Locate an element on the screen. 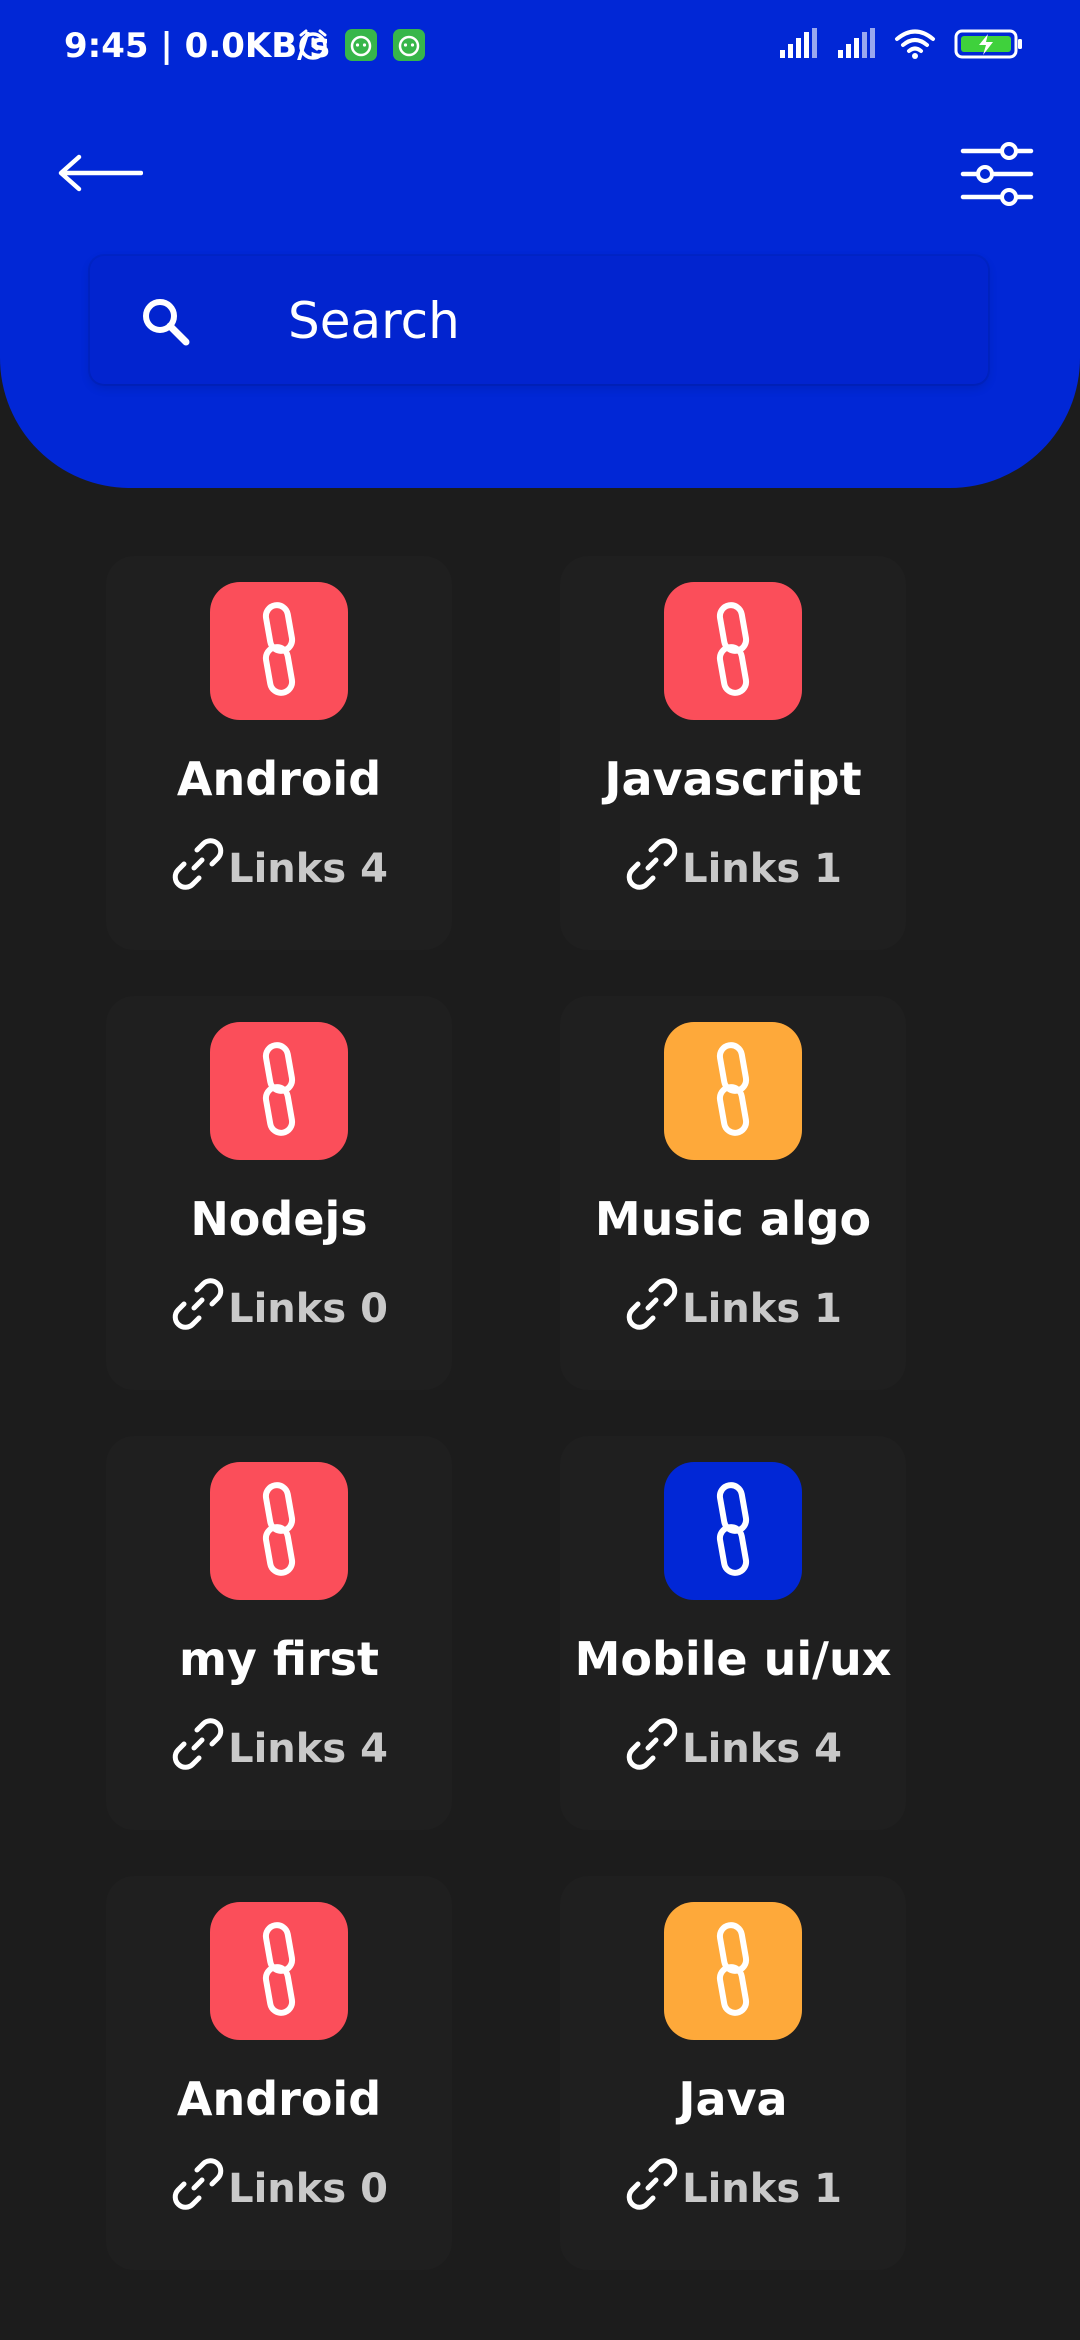  status-notification-icons is located at coordinates (361, 47).